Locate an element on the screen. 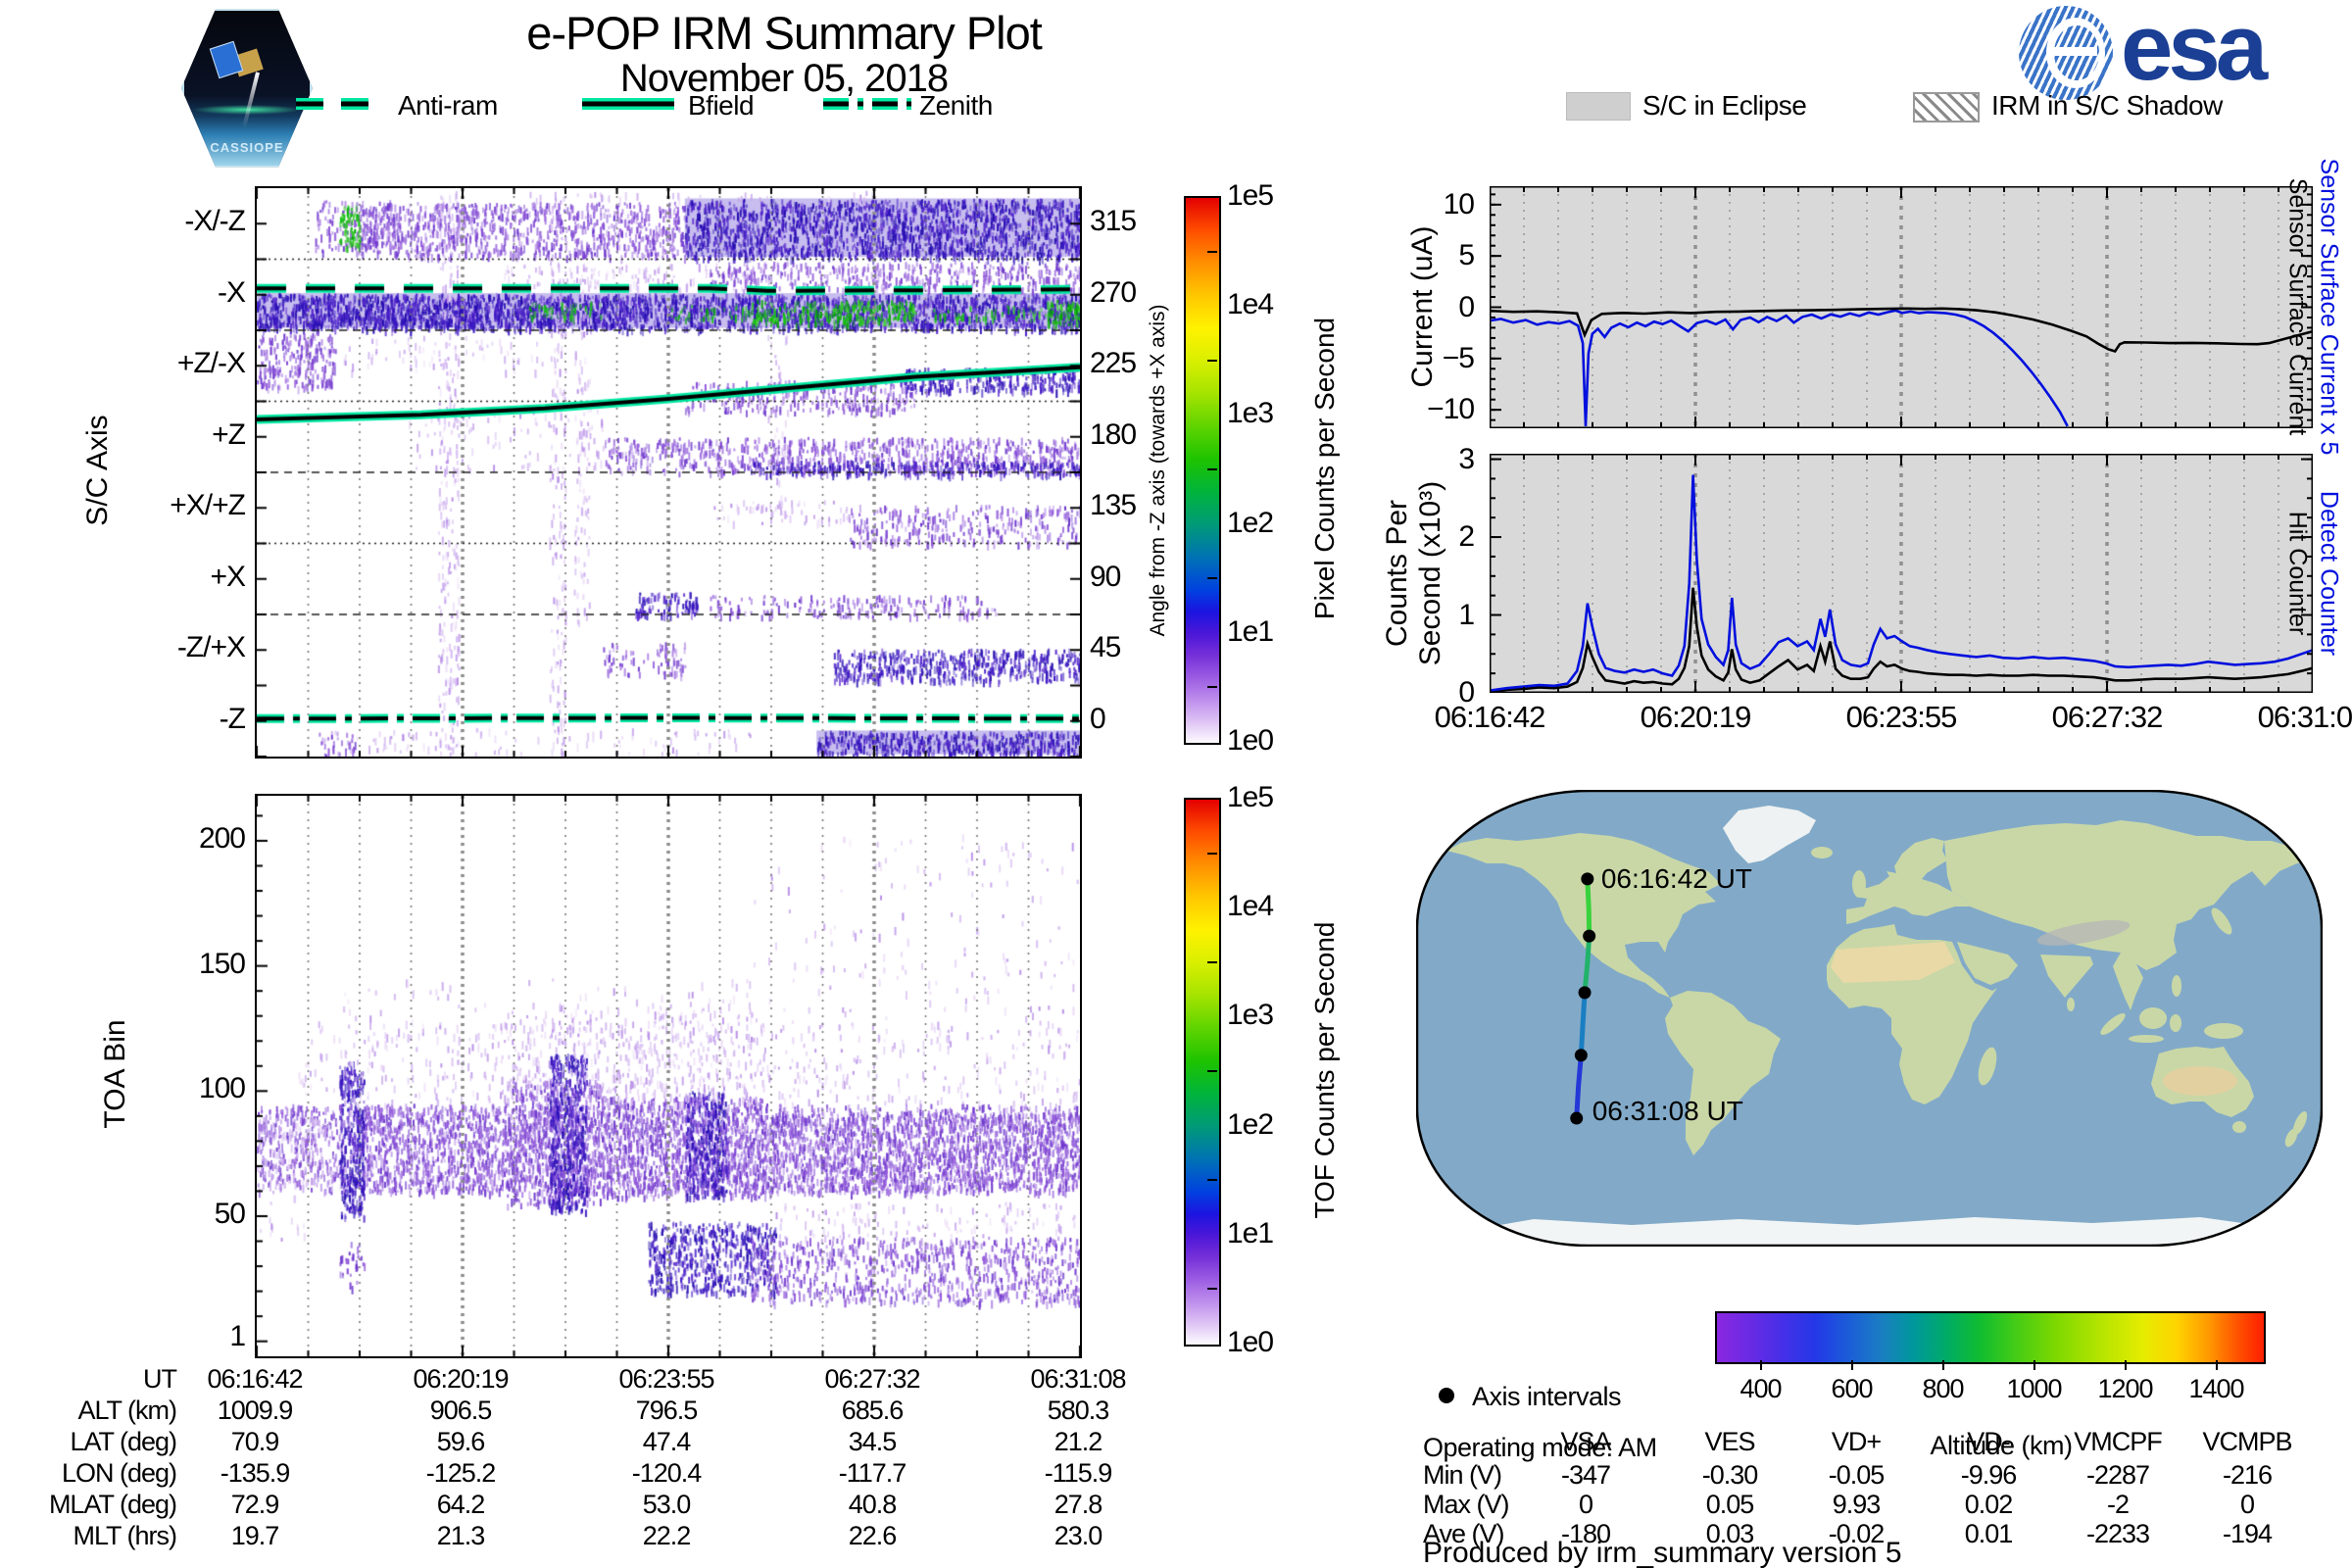  ephemeris-row-label: MLT (hrs) is located at coordinates (126, 1535).